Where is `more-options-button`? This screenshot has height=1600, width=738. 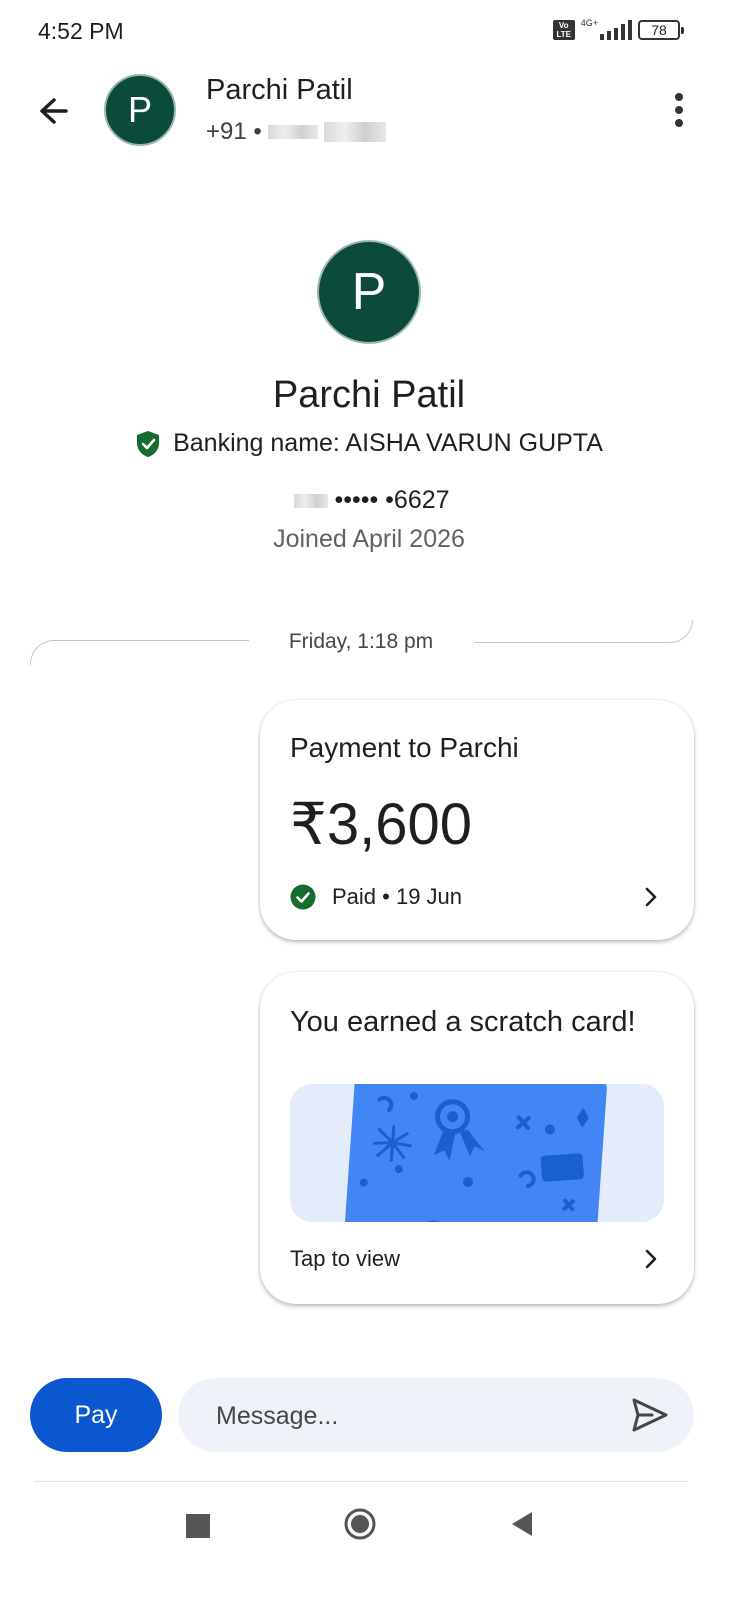 more-options-button is located at coordinates (679, 113).